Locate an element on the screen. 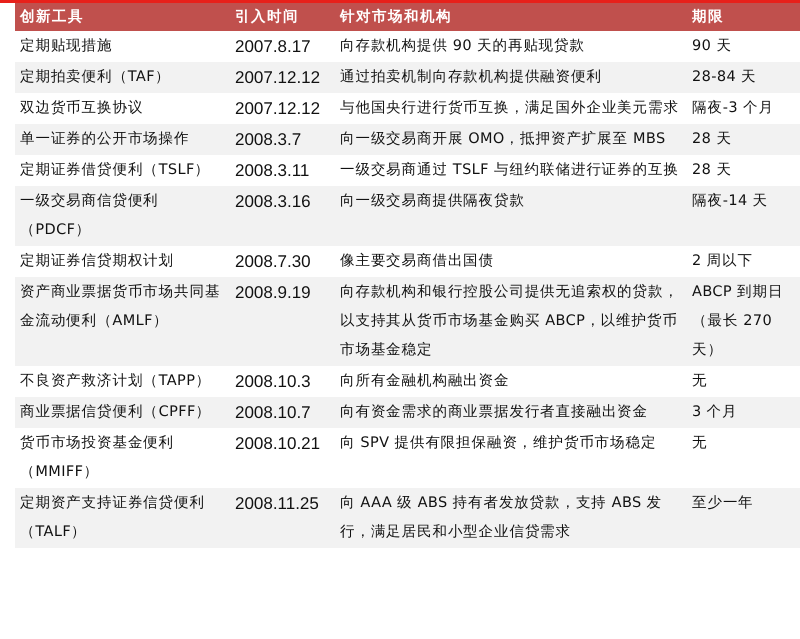 This screenshot has width=800, height=639. table-cell: ABCP 到期日（最长 270 天） is located at coordinates (743, 321).